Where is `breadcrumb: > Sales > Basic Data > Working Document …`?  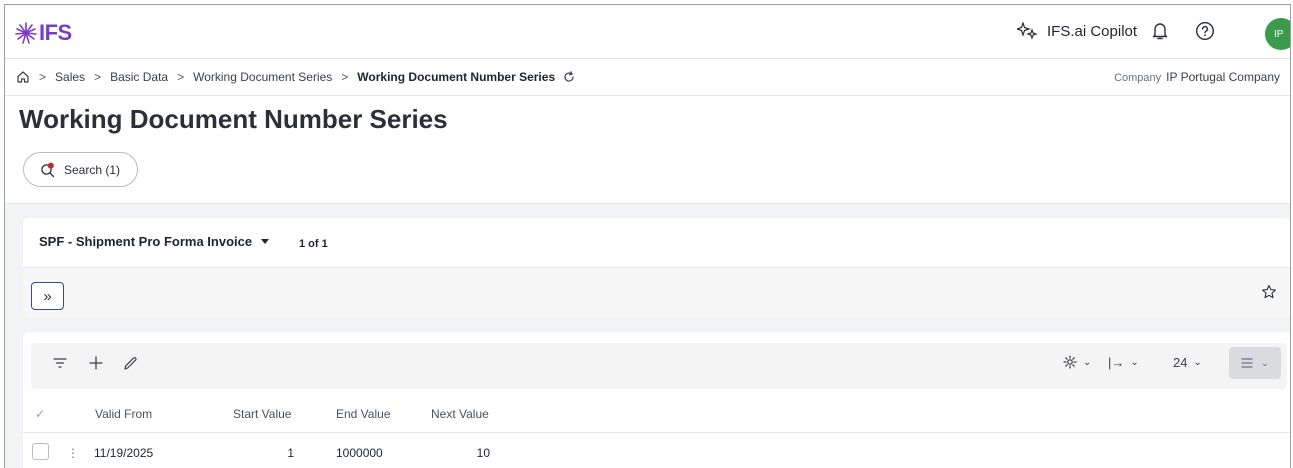 breadcrumb: > Sales > Basic Data > Working Document … is located at coordinates (647, 77).